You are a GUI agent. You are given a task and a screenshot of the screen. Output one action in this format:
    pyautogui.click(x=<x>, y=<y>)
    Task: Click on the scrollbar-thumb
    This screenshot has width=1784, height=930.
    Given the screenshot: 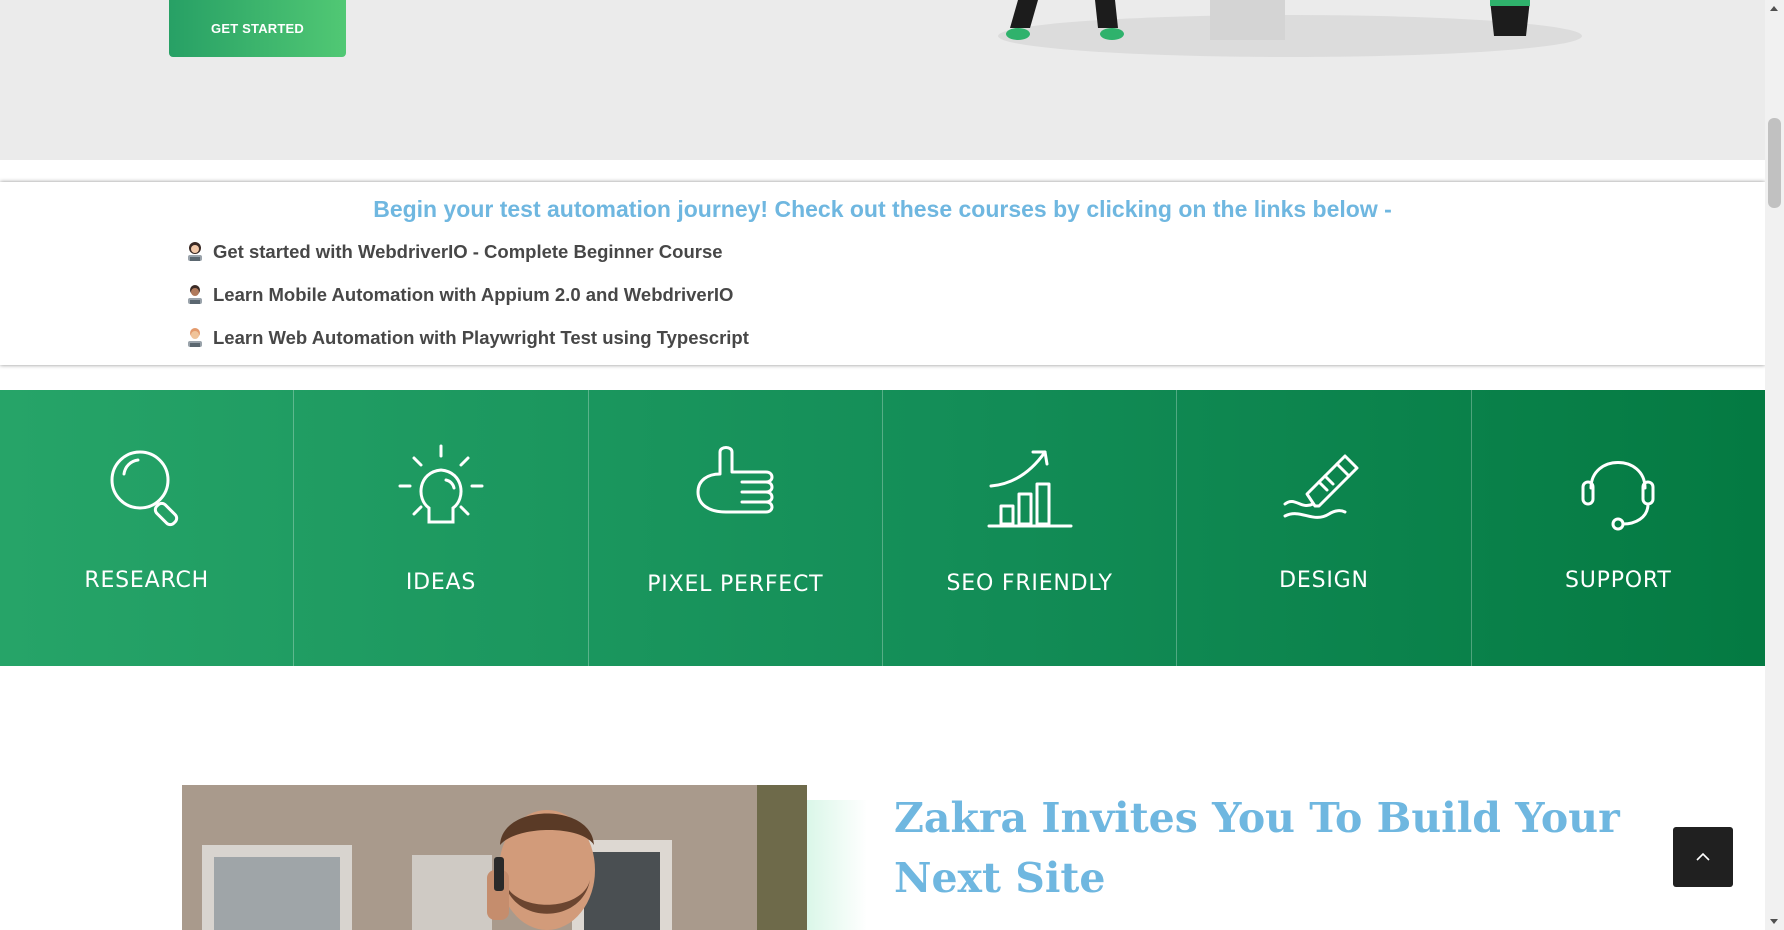 What is the action you would take?
    pyautogui.click(x=1774, y=163)
    